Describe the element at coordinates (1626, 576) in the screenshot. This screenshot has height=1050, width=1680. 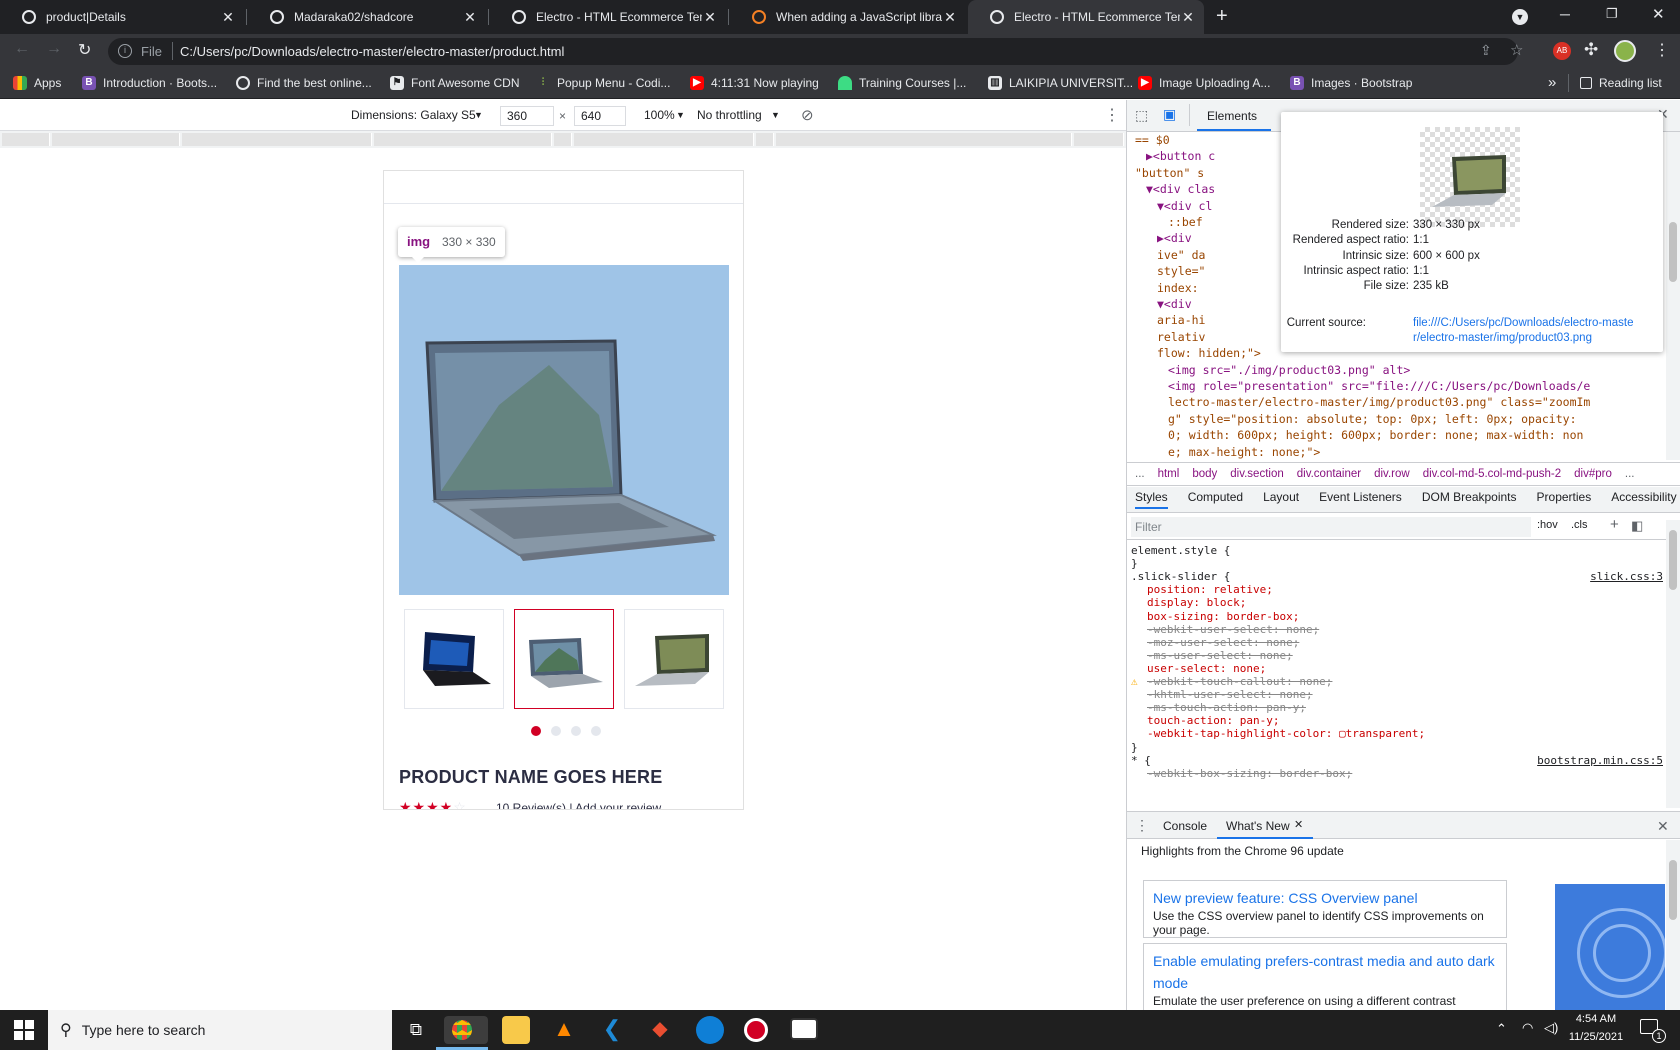
I see `css-source-link: slick.css:3` at that location.